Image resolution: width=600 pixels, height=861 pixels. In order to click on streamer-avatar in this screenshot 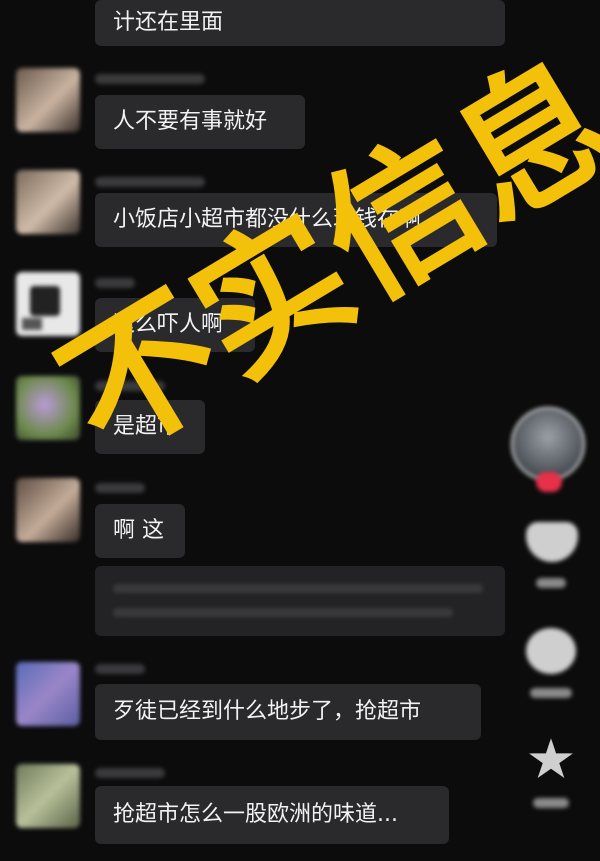, I will do `click(548, 444)`.